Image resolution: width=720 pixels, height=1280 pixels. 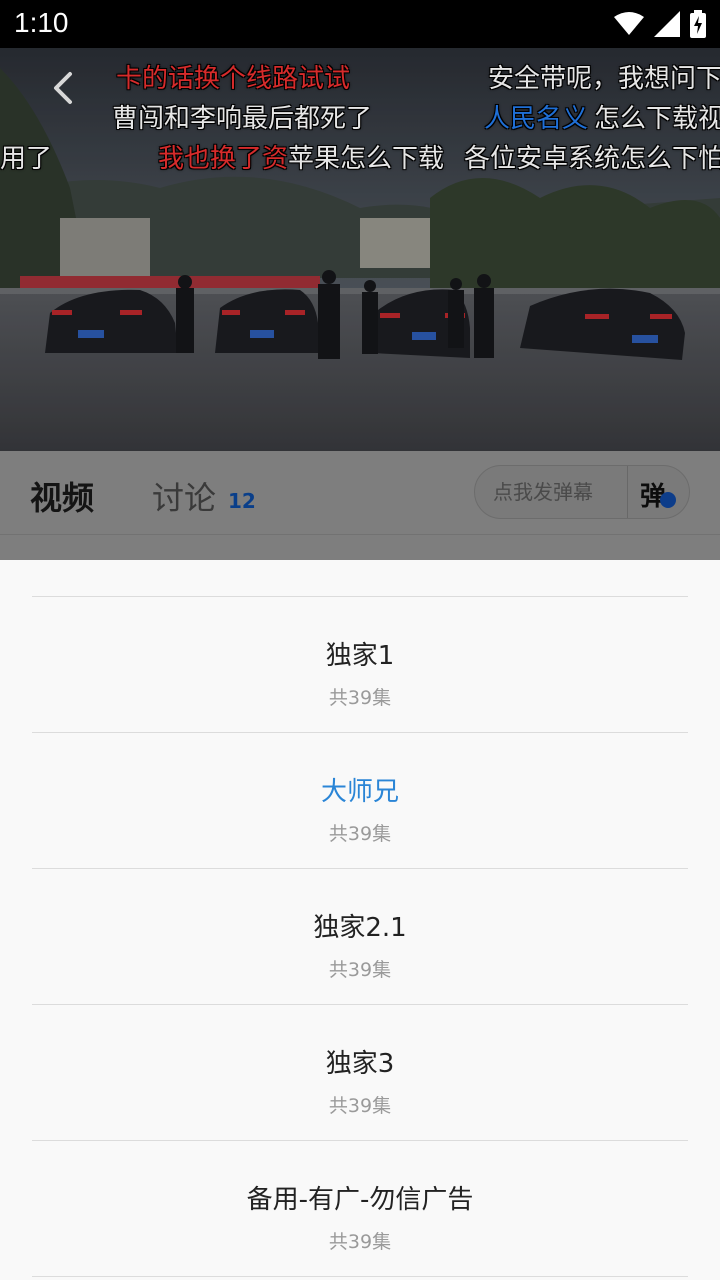 I want to click on danmaku-comment: 用了, so click(x=26, y=159).